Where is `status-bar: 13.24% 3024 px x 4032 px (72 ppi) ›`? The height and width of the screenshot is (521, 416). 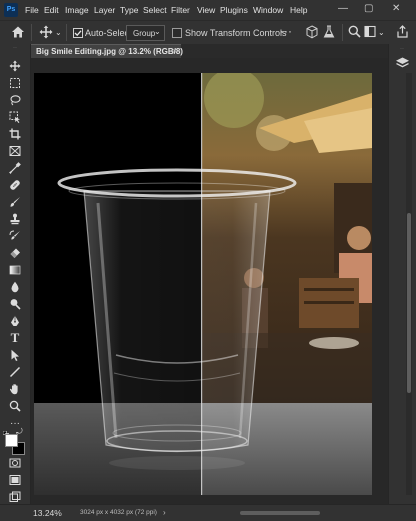 status-bar: 13.24% 3024 px x 4032 px (72 ppi) › is located at coordinates (208, 512).